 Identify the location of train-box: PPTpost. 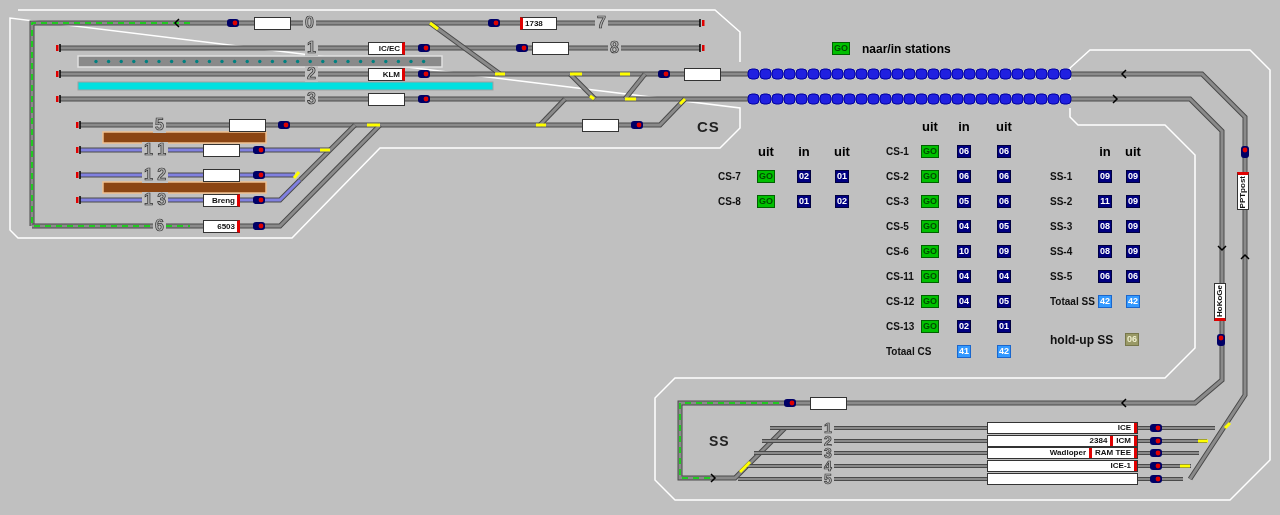
(1243, 191).